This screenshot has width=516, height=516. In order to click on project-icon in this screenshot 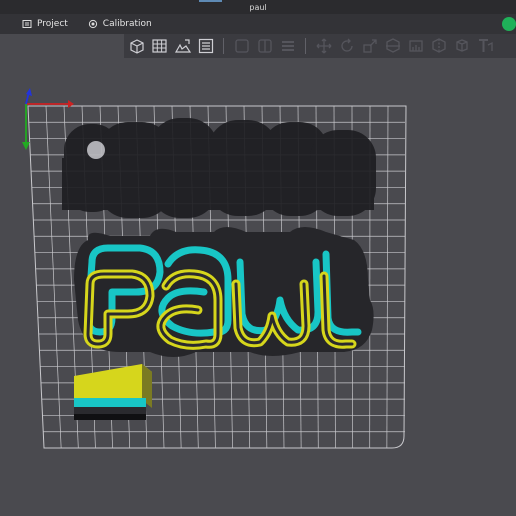, I will do `click(27, 24)`.